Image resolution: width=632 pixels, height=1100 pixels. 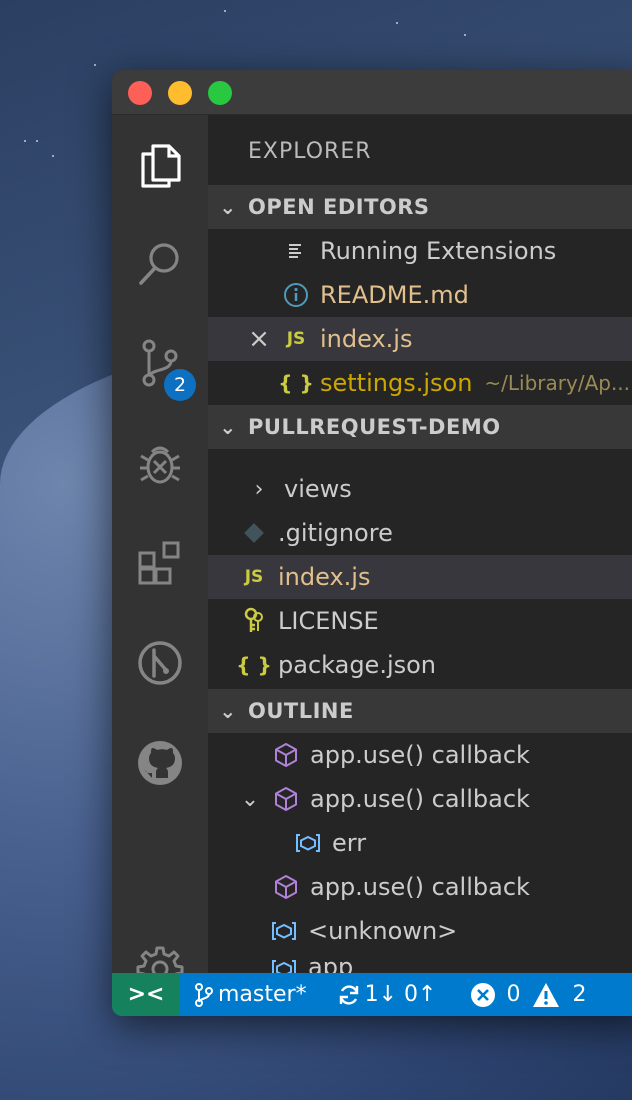 What do you see at coordinates (349, 843) in the screenshot?
I see `outline-item-label: err` at bounding box center [349, 843].